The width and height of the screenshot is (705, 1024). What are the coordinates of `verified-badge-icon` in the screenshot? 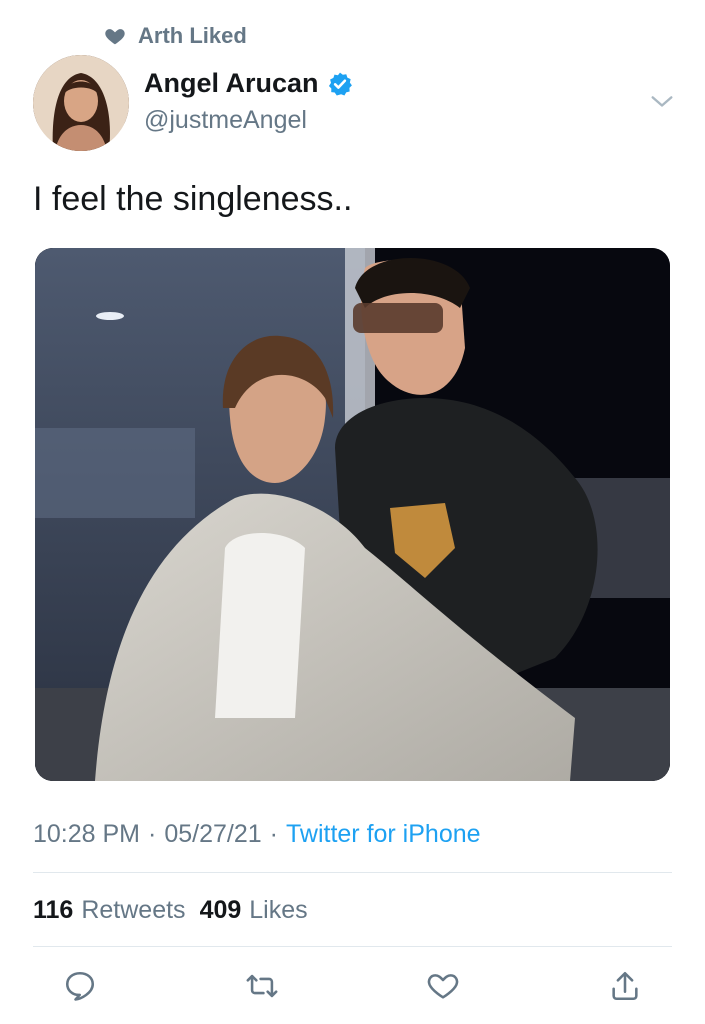 It's located at (340, 83).